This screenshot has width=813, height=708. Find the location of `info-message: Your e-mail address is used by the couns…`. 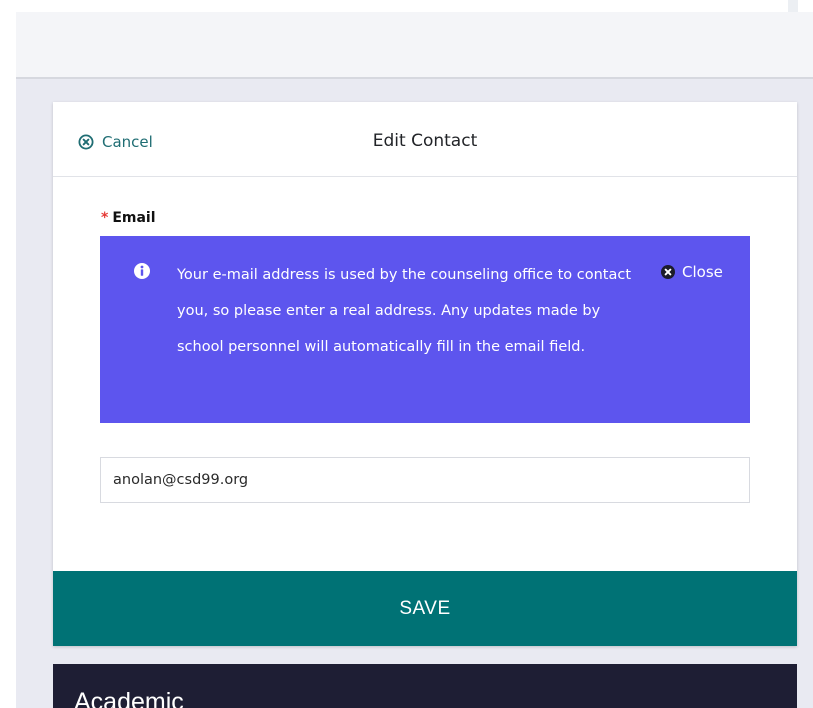

info-message: Your e-mail address is used by the couns… is located at coordinates (404, 311).